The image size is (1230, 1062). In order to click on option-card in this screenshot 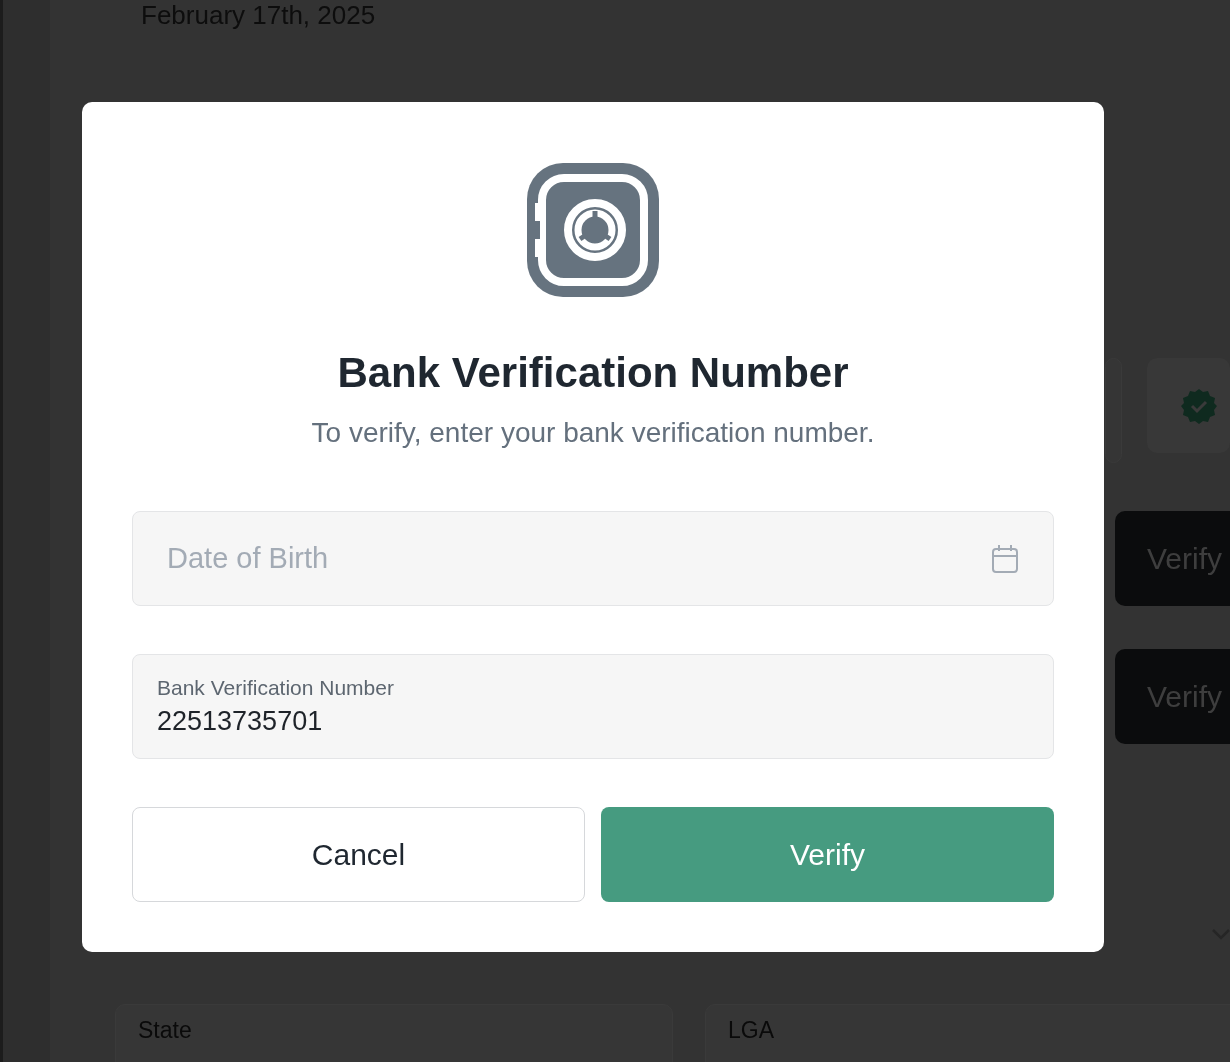, I will do `click(1113, 410)`.